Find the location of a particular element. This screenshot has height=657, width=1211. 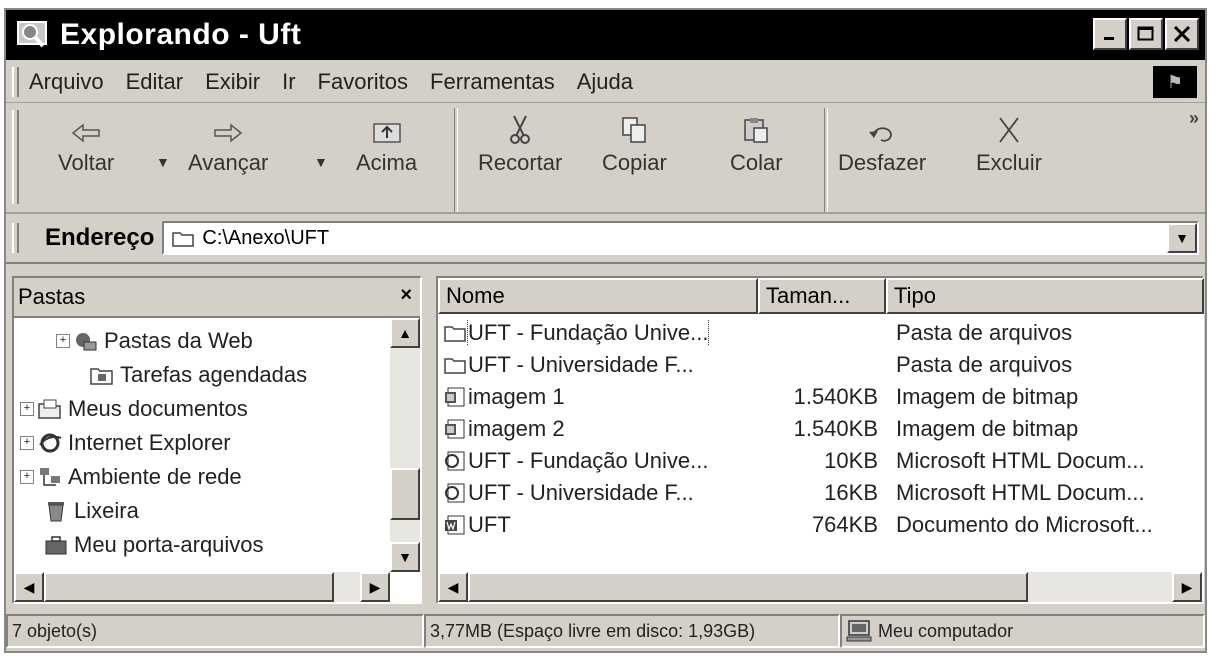

forward-arrow-icon is located at coordinates (228, 133).